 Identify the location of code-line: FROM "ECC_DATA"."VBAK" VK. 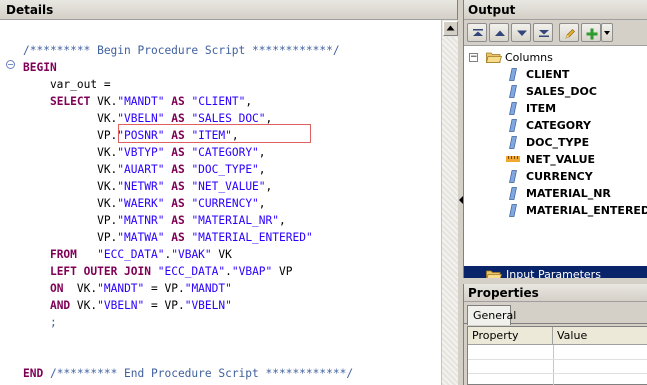
(127, 254).